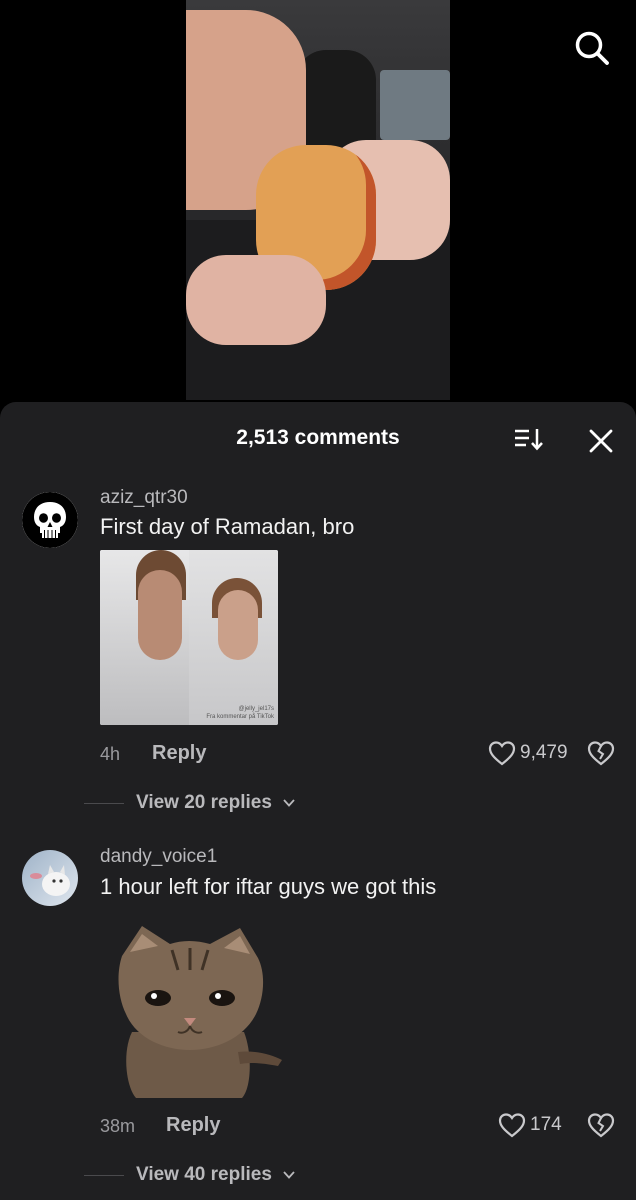  I want to click on comment-username: dandy_voice1, so click(158, 857).